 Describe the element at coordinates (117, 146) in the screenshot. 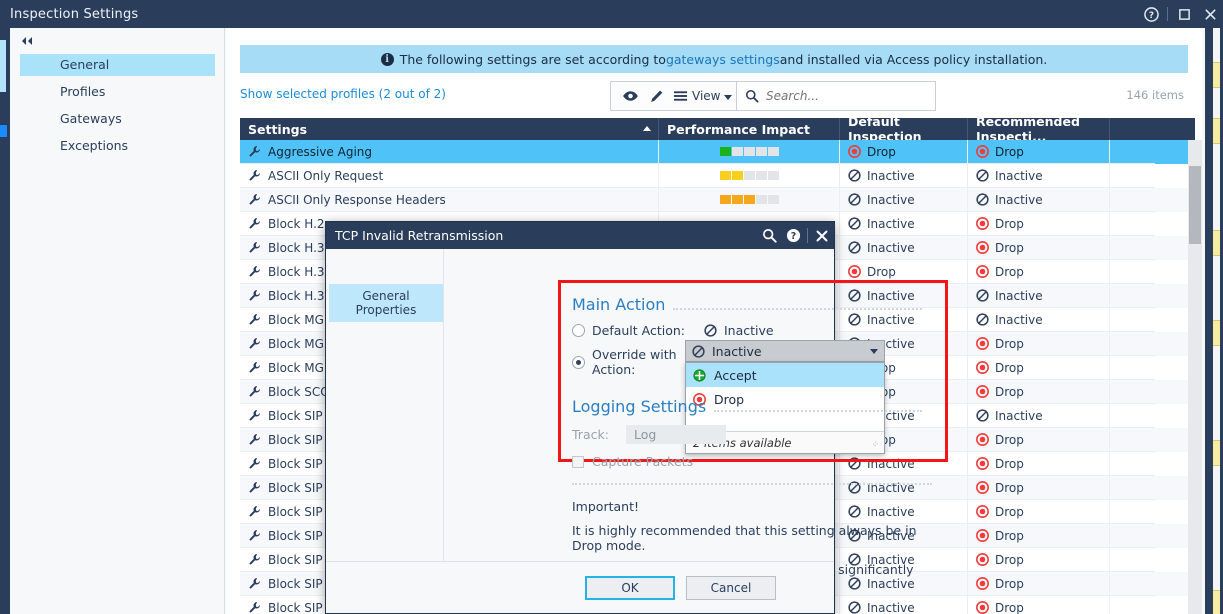

I see `sidebar-item-exceptions: Exceptions` at that location.